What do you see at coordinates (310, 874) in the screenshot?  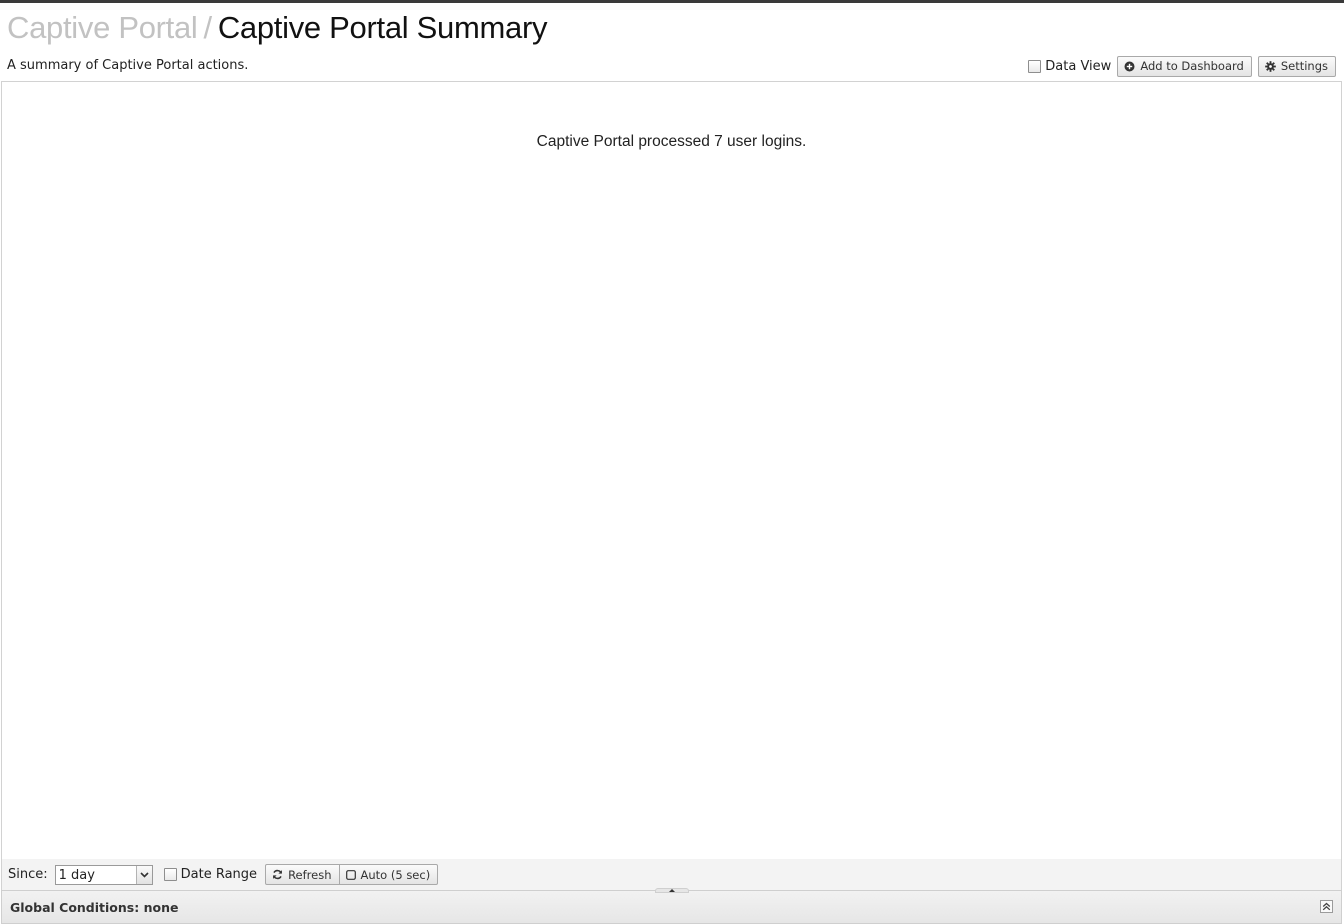 I see `refresh-label: Refresh` at bounding box center [310, 874].